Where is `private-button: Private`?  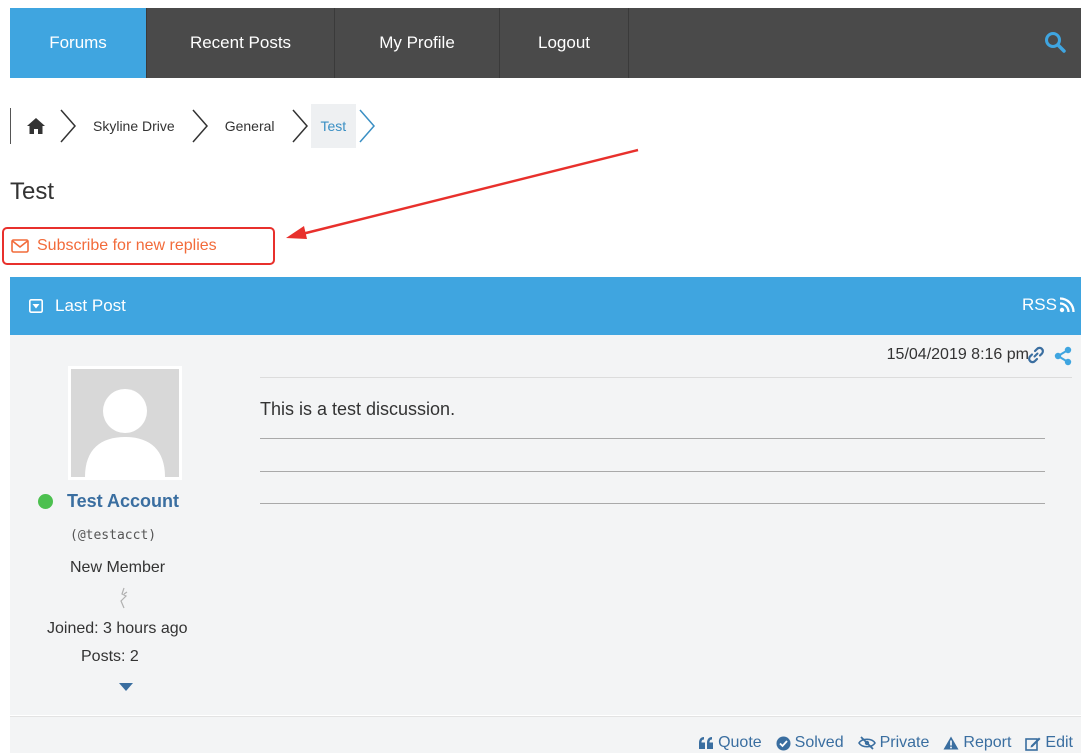 private-button: Private is located at coordinates (893, 743).